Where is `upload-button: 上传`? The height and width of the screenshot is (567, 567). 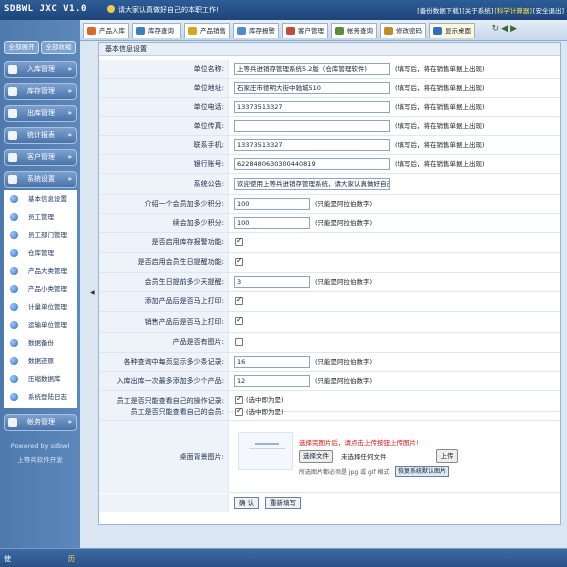
upload-button: 上传 is located at coordinates (447, 456).